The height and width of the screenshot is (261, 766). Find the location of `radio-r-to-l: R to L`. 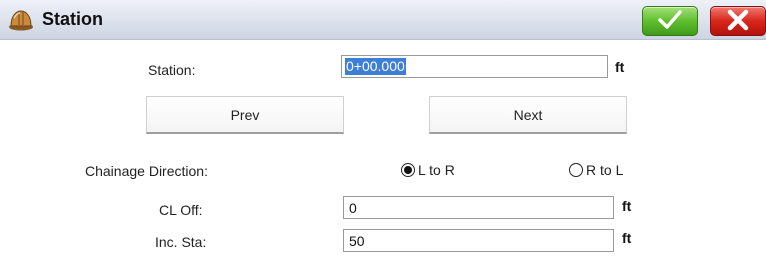

radio-r-to-l: R to L is located at coordinates (596, 170).